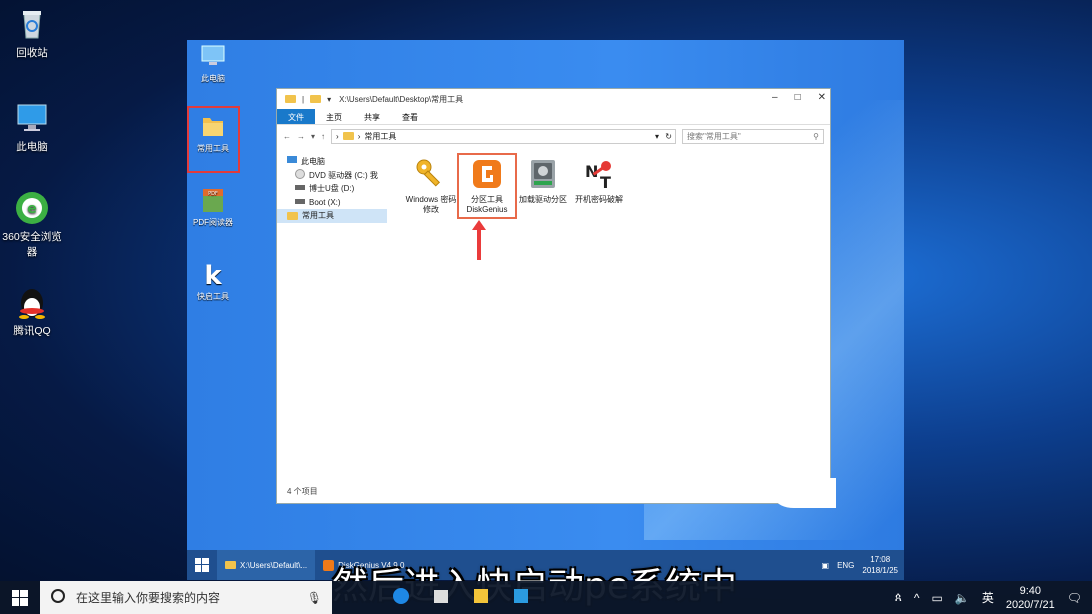 This screenshot has height=614, width=1092. Describe the element at coordinates (213, 148) in the screenshot. I see `vm-icon-label: 常用工具` at that location.